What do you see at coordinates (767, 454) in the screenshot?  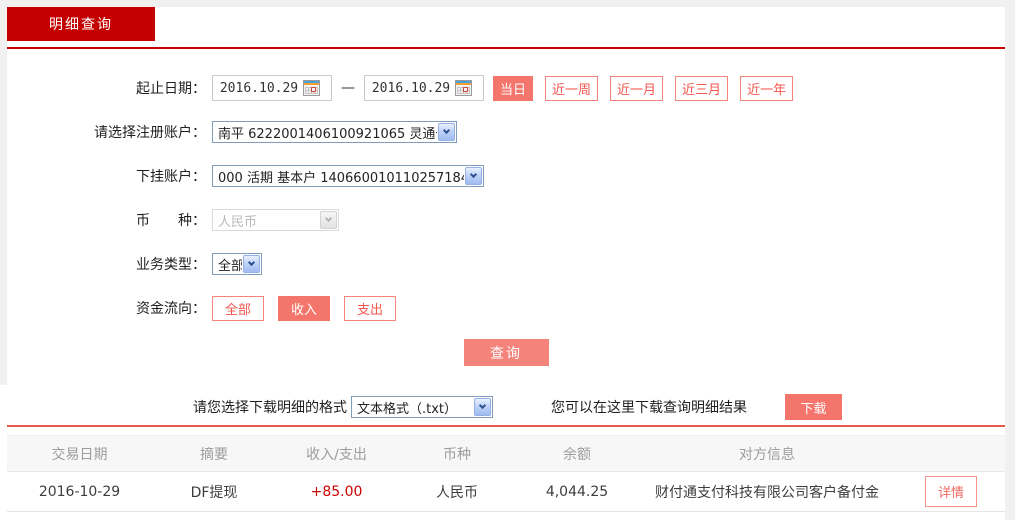 I see `header-counterparty: 对方信息` at bounding box center [767, 454].